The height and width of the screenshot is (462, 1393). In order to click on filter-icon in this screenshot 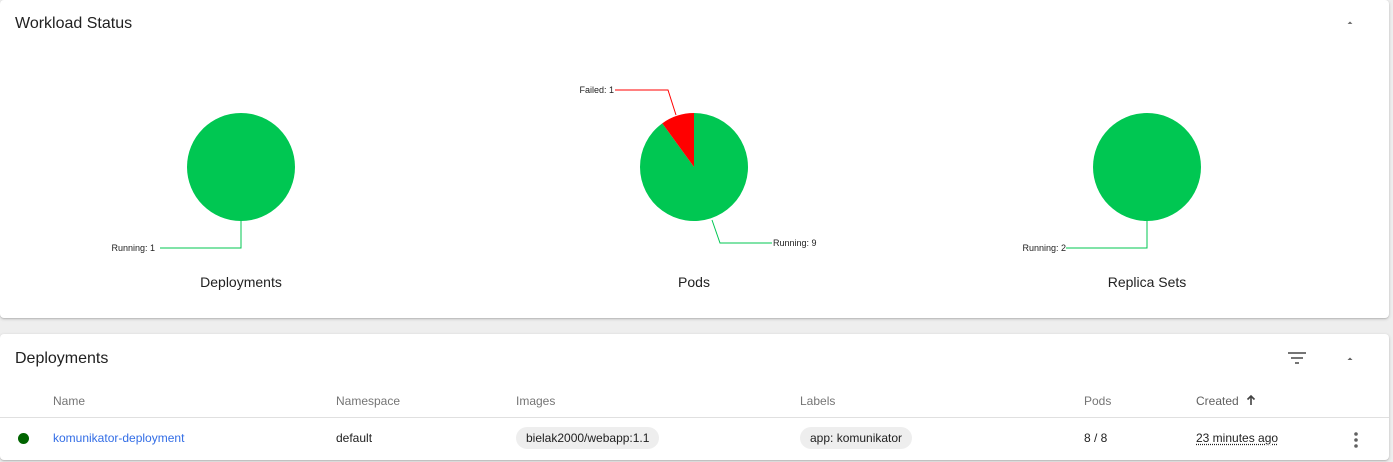, I will do `click(1297, 358)`.